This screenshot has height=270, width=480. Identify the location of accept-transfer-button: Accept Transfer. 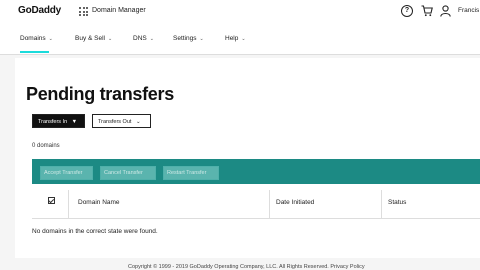
(66, 173).